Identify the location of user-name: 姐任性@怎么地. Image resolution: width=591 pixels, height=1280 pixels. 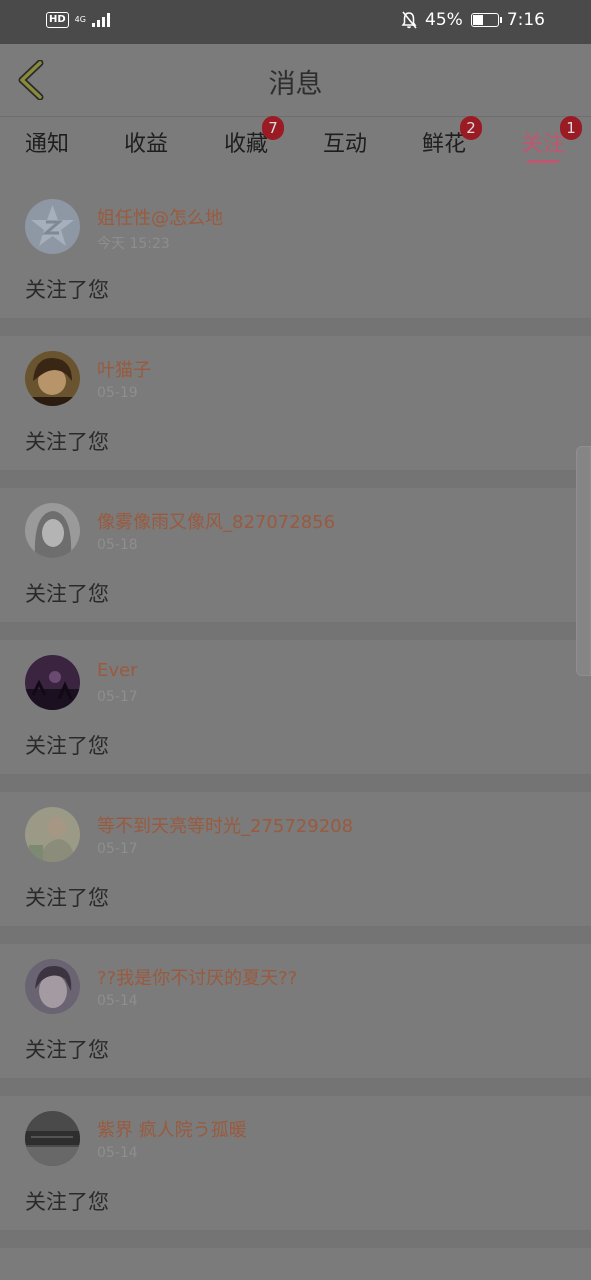
(160, 217).